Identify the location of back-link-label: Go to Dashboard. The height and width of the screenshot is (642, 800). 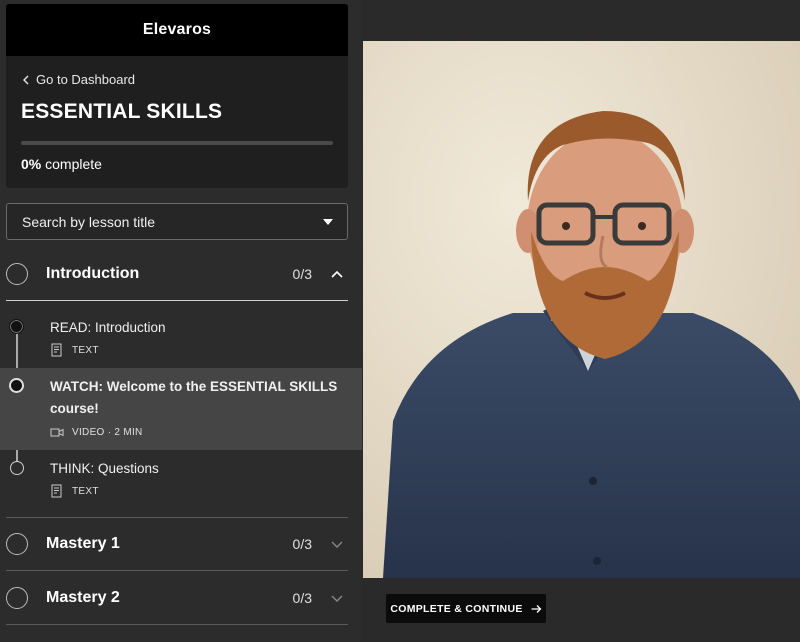
(86, 79).